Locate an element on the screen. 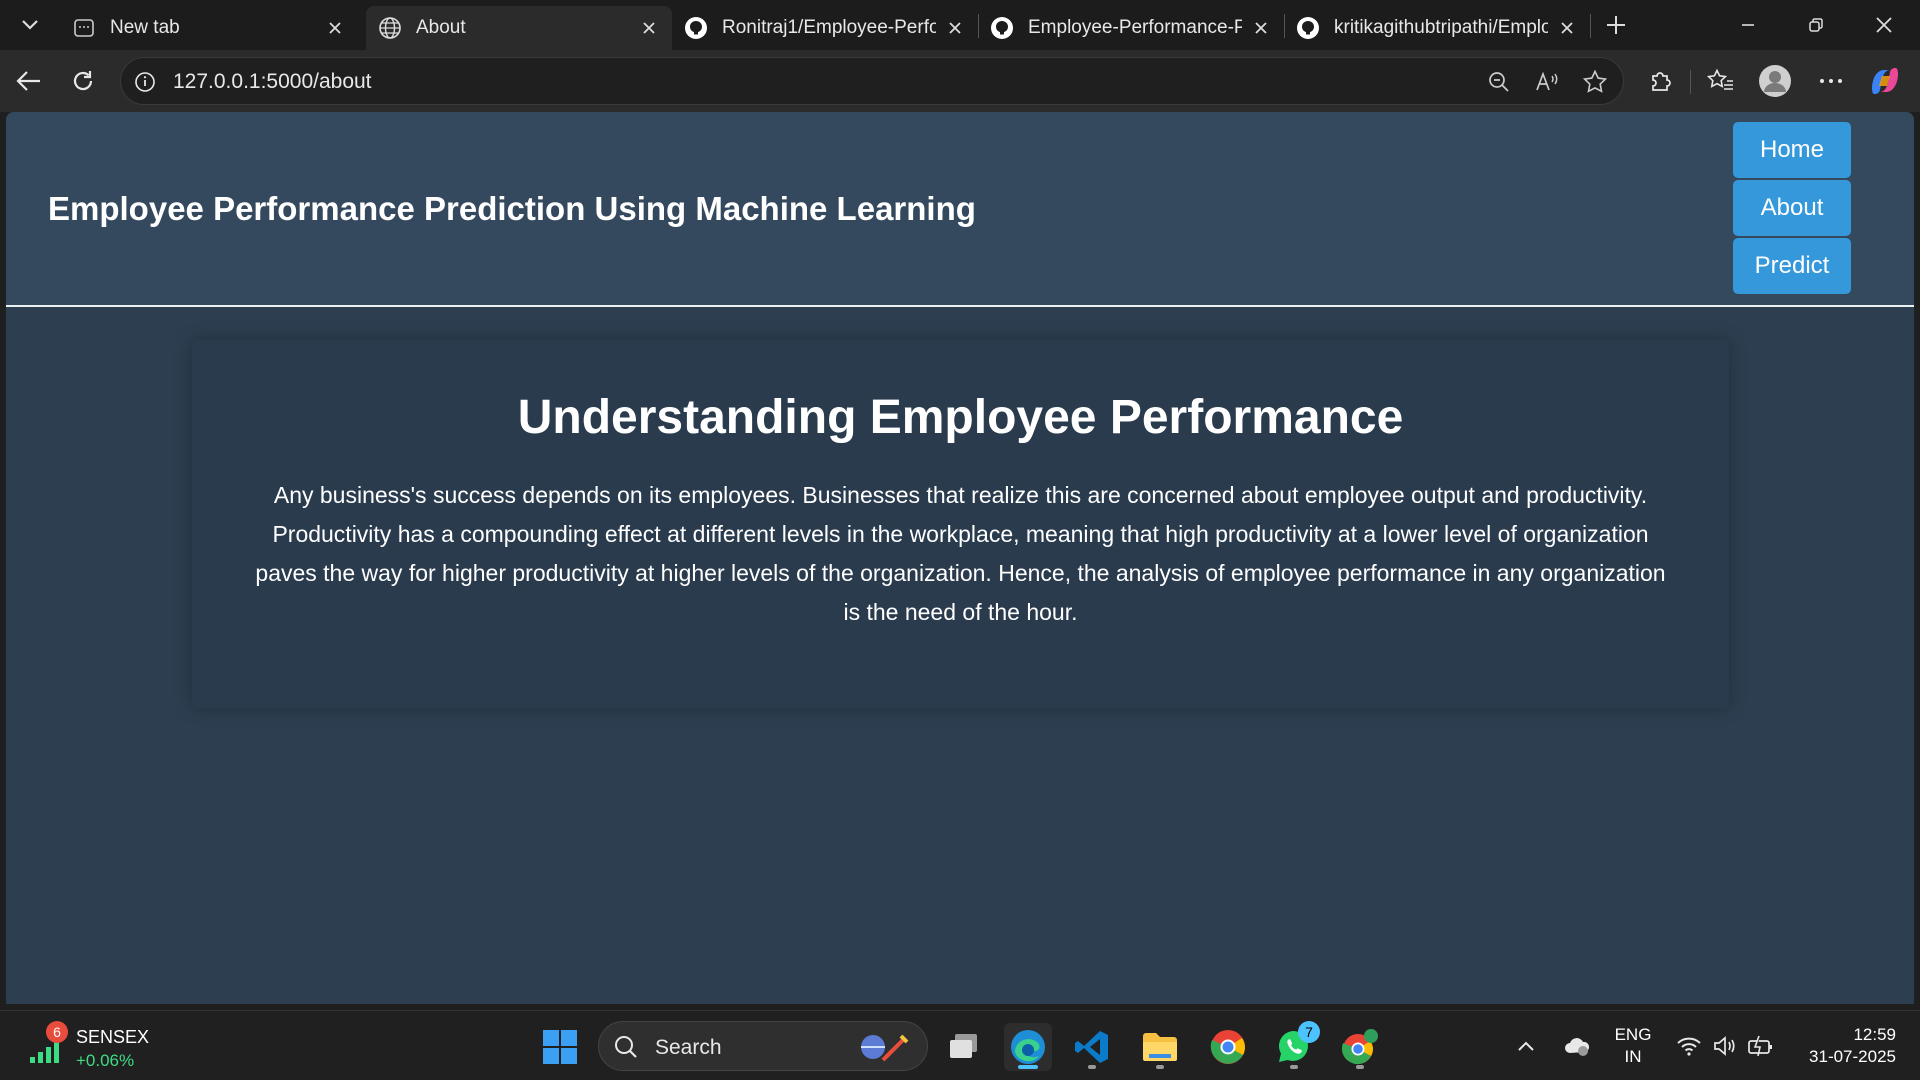  extensions-button is located at coordinates (1661, 81).